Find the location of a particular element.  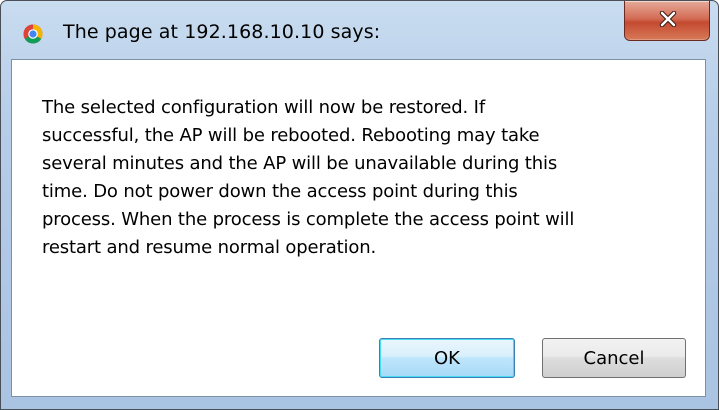

dialog-title: The page at 192.168.10.10 says: is located at coordinates (222, 32).